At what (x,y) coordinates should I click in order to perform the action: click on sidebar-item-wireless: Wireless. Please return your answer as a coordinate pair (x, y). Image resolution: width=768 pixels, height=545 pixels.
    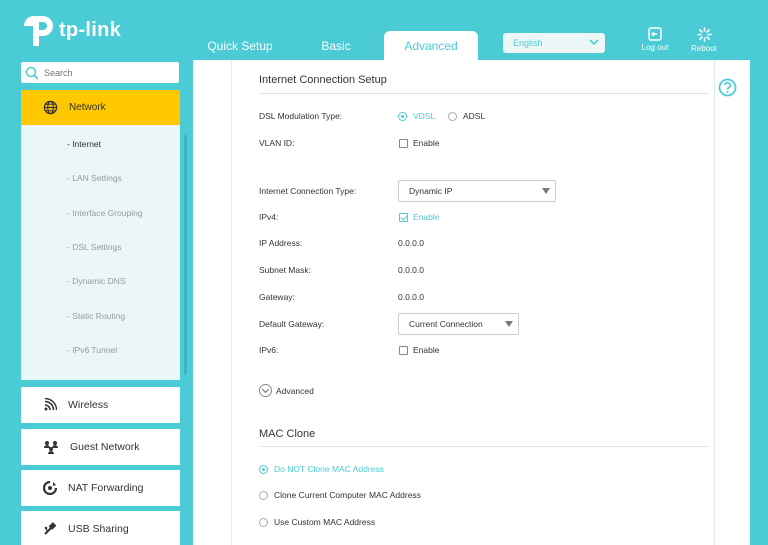
    Looking at the image, I should click on (100, 405).